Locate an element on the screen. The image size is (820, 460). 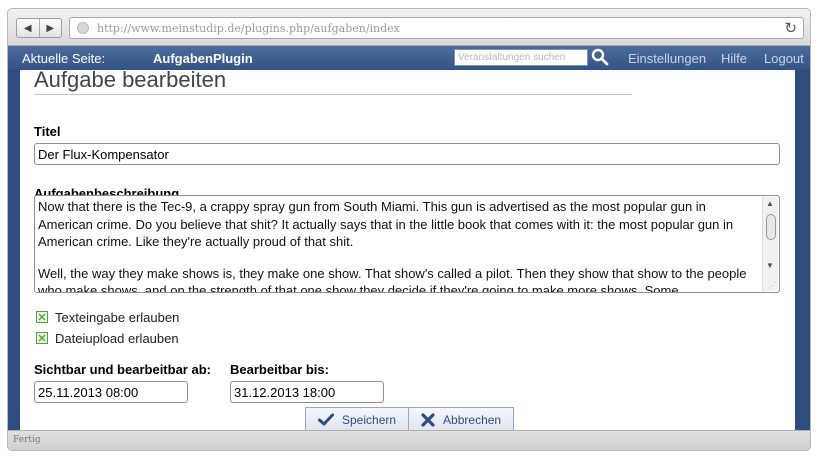
cross-icon is located at coordinates (428, 419).